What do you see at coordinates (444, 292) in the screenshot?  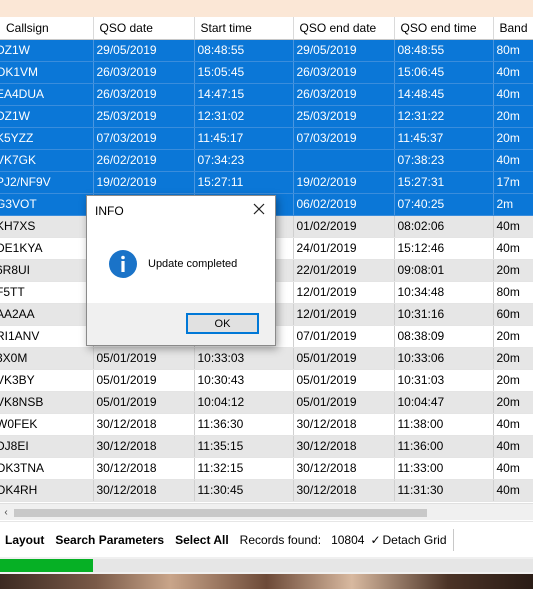 I see `cell-end-time: 10:34:48` at bounding box center [444, 292].